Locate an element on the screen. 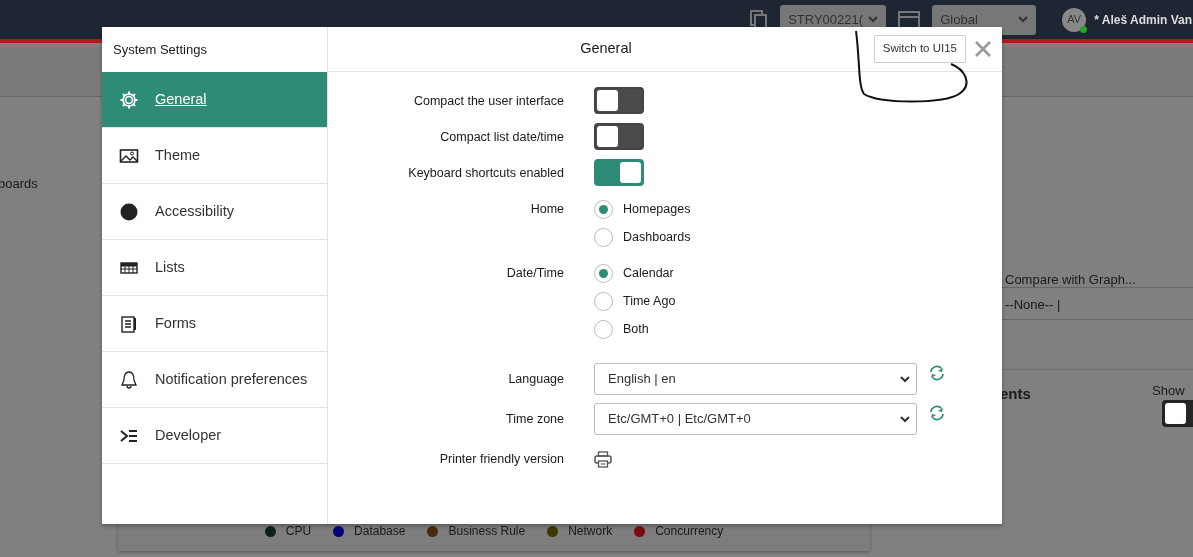  setting-label: Date/Time is located at coordinates (535, 273).